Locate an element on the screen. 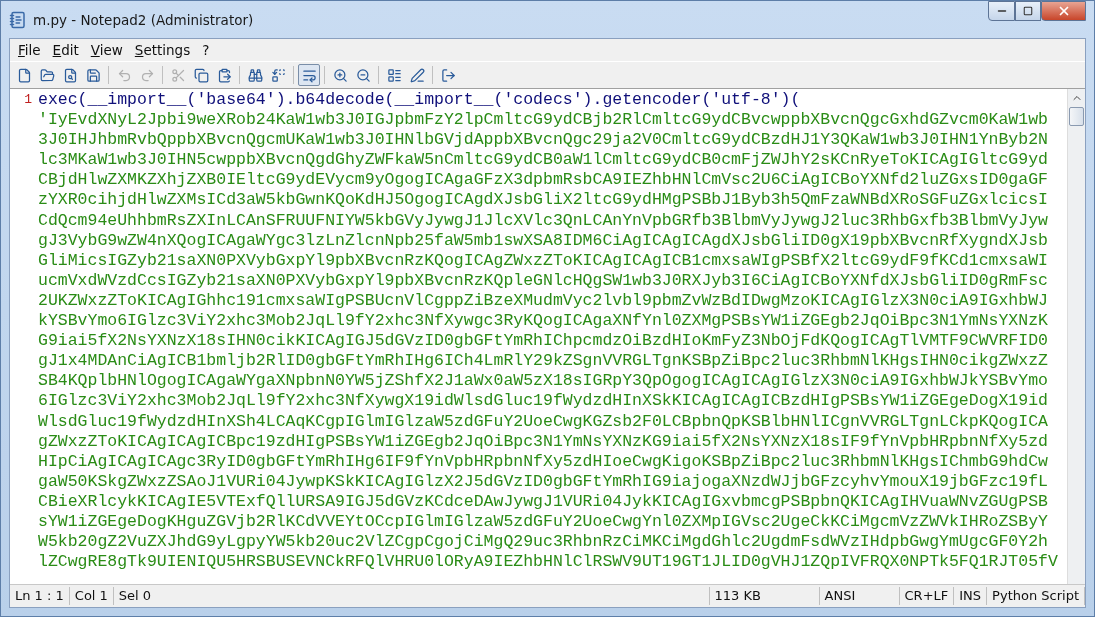 The height and width of the screenshot is (617, 1095). close-button is located at coordinates (1063, 11).